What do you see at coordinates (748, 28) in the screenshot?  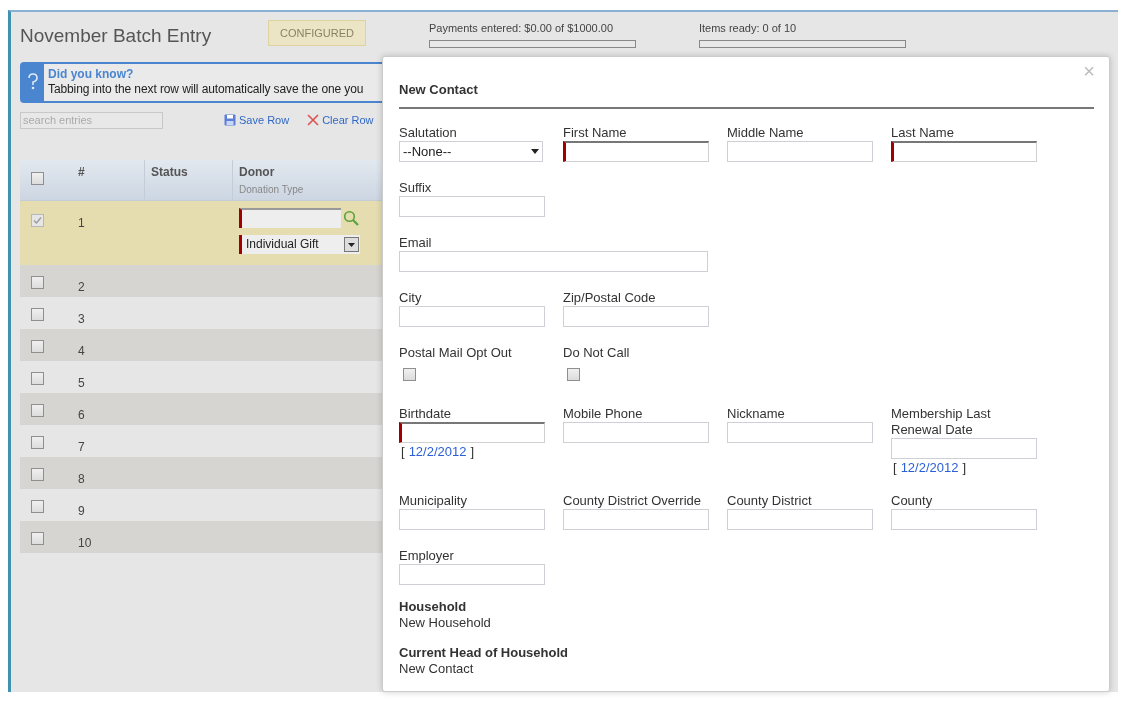 I see `progress-label: Items ready: 0 of 10` at bounding box center [748, 28].